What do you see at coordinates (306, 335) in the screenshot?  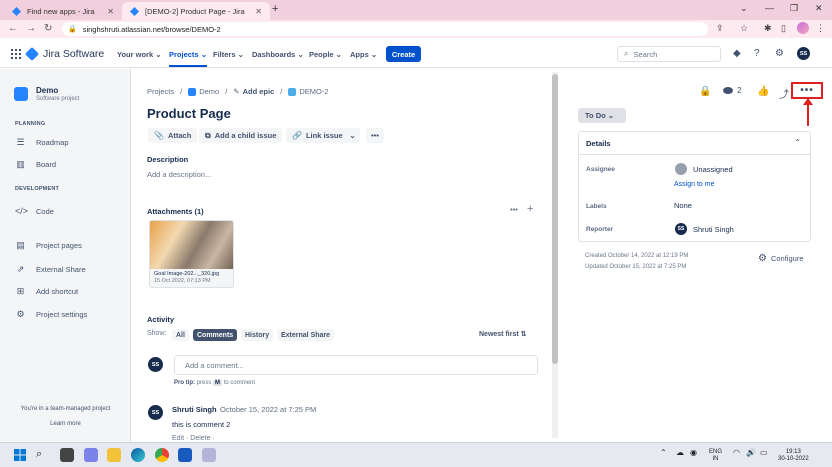 I see `activity-tab-external-share: External Share` at bounding box center [306, 335].